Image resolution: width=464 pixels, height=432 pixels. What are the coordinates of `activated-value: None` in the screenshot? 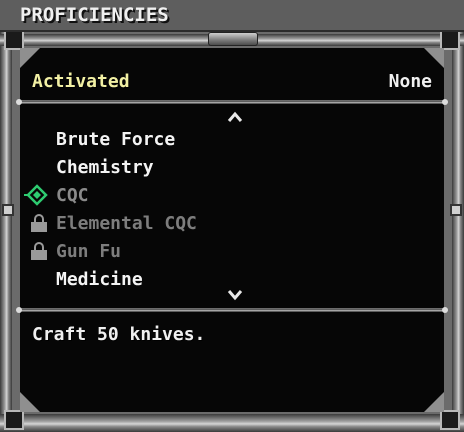 It's located at (410, 81).